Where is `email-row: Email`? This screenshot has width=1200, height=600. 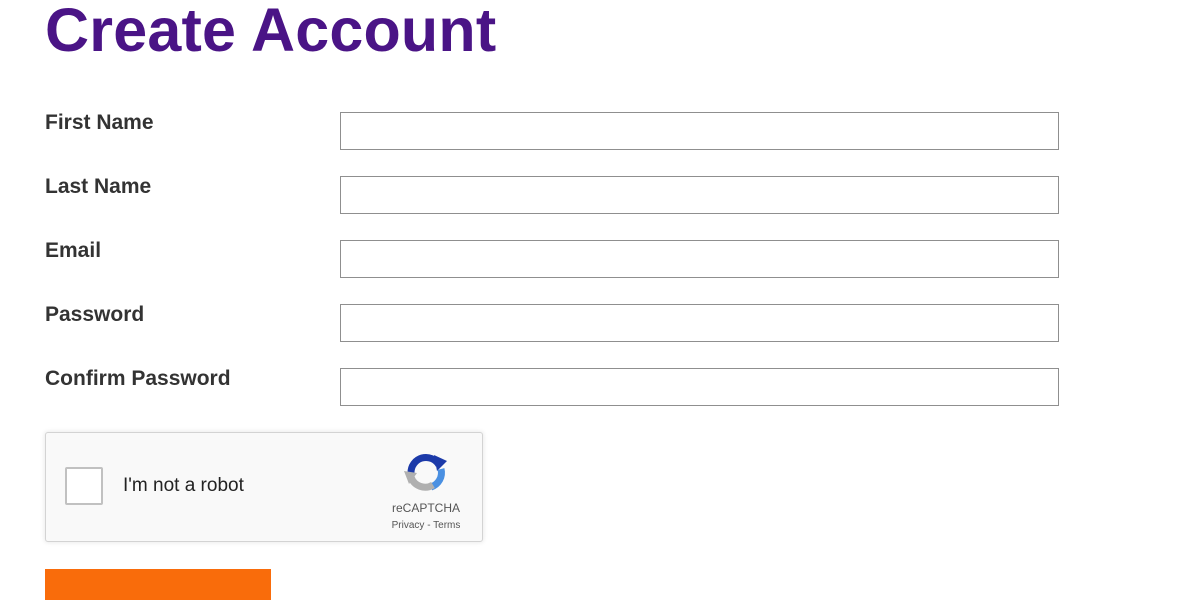
email-row: Email is located at coordinates (555, 260).